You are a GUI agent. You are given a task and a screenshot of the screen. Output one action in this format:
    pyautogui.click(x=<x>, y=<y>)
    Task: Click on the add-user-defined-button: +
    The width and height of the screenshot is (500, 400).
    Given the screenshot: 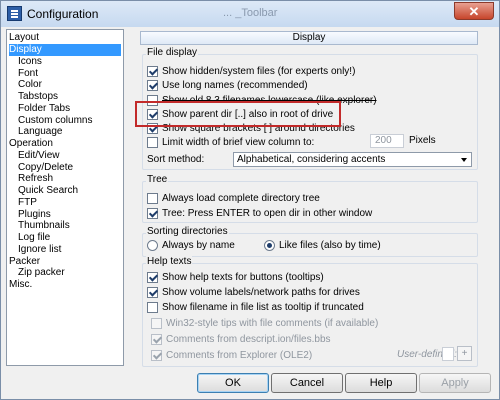 What is the action you would take?
    pyautogui.click(x=464, y=353)
    